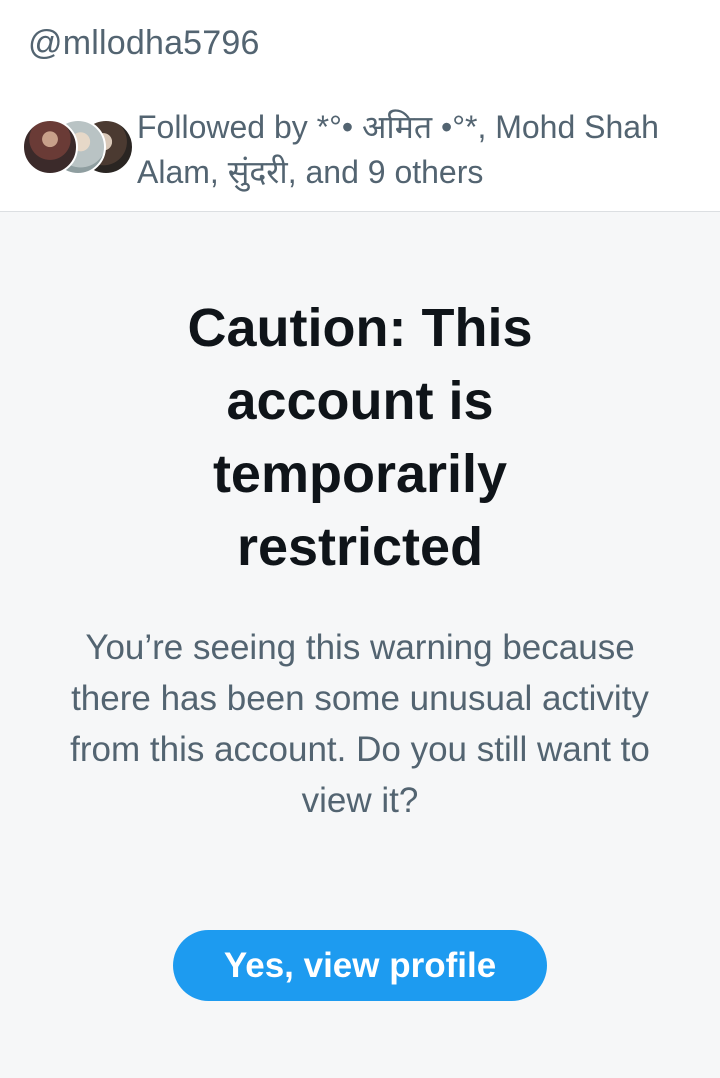  I want to click on profile-handle: @mllodha5796, so click(144, 43).